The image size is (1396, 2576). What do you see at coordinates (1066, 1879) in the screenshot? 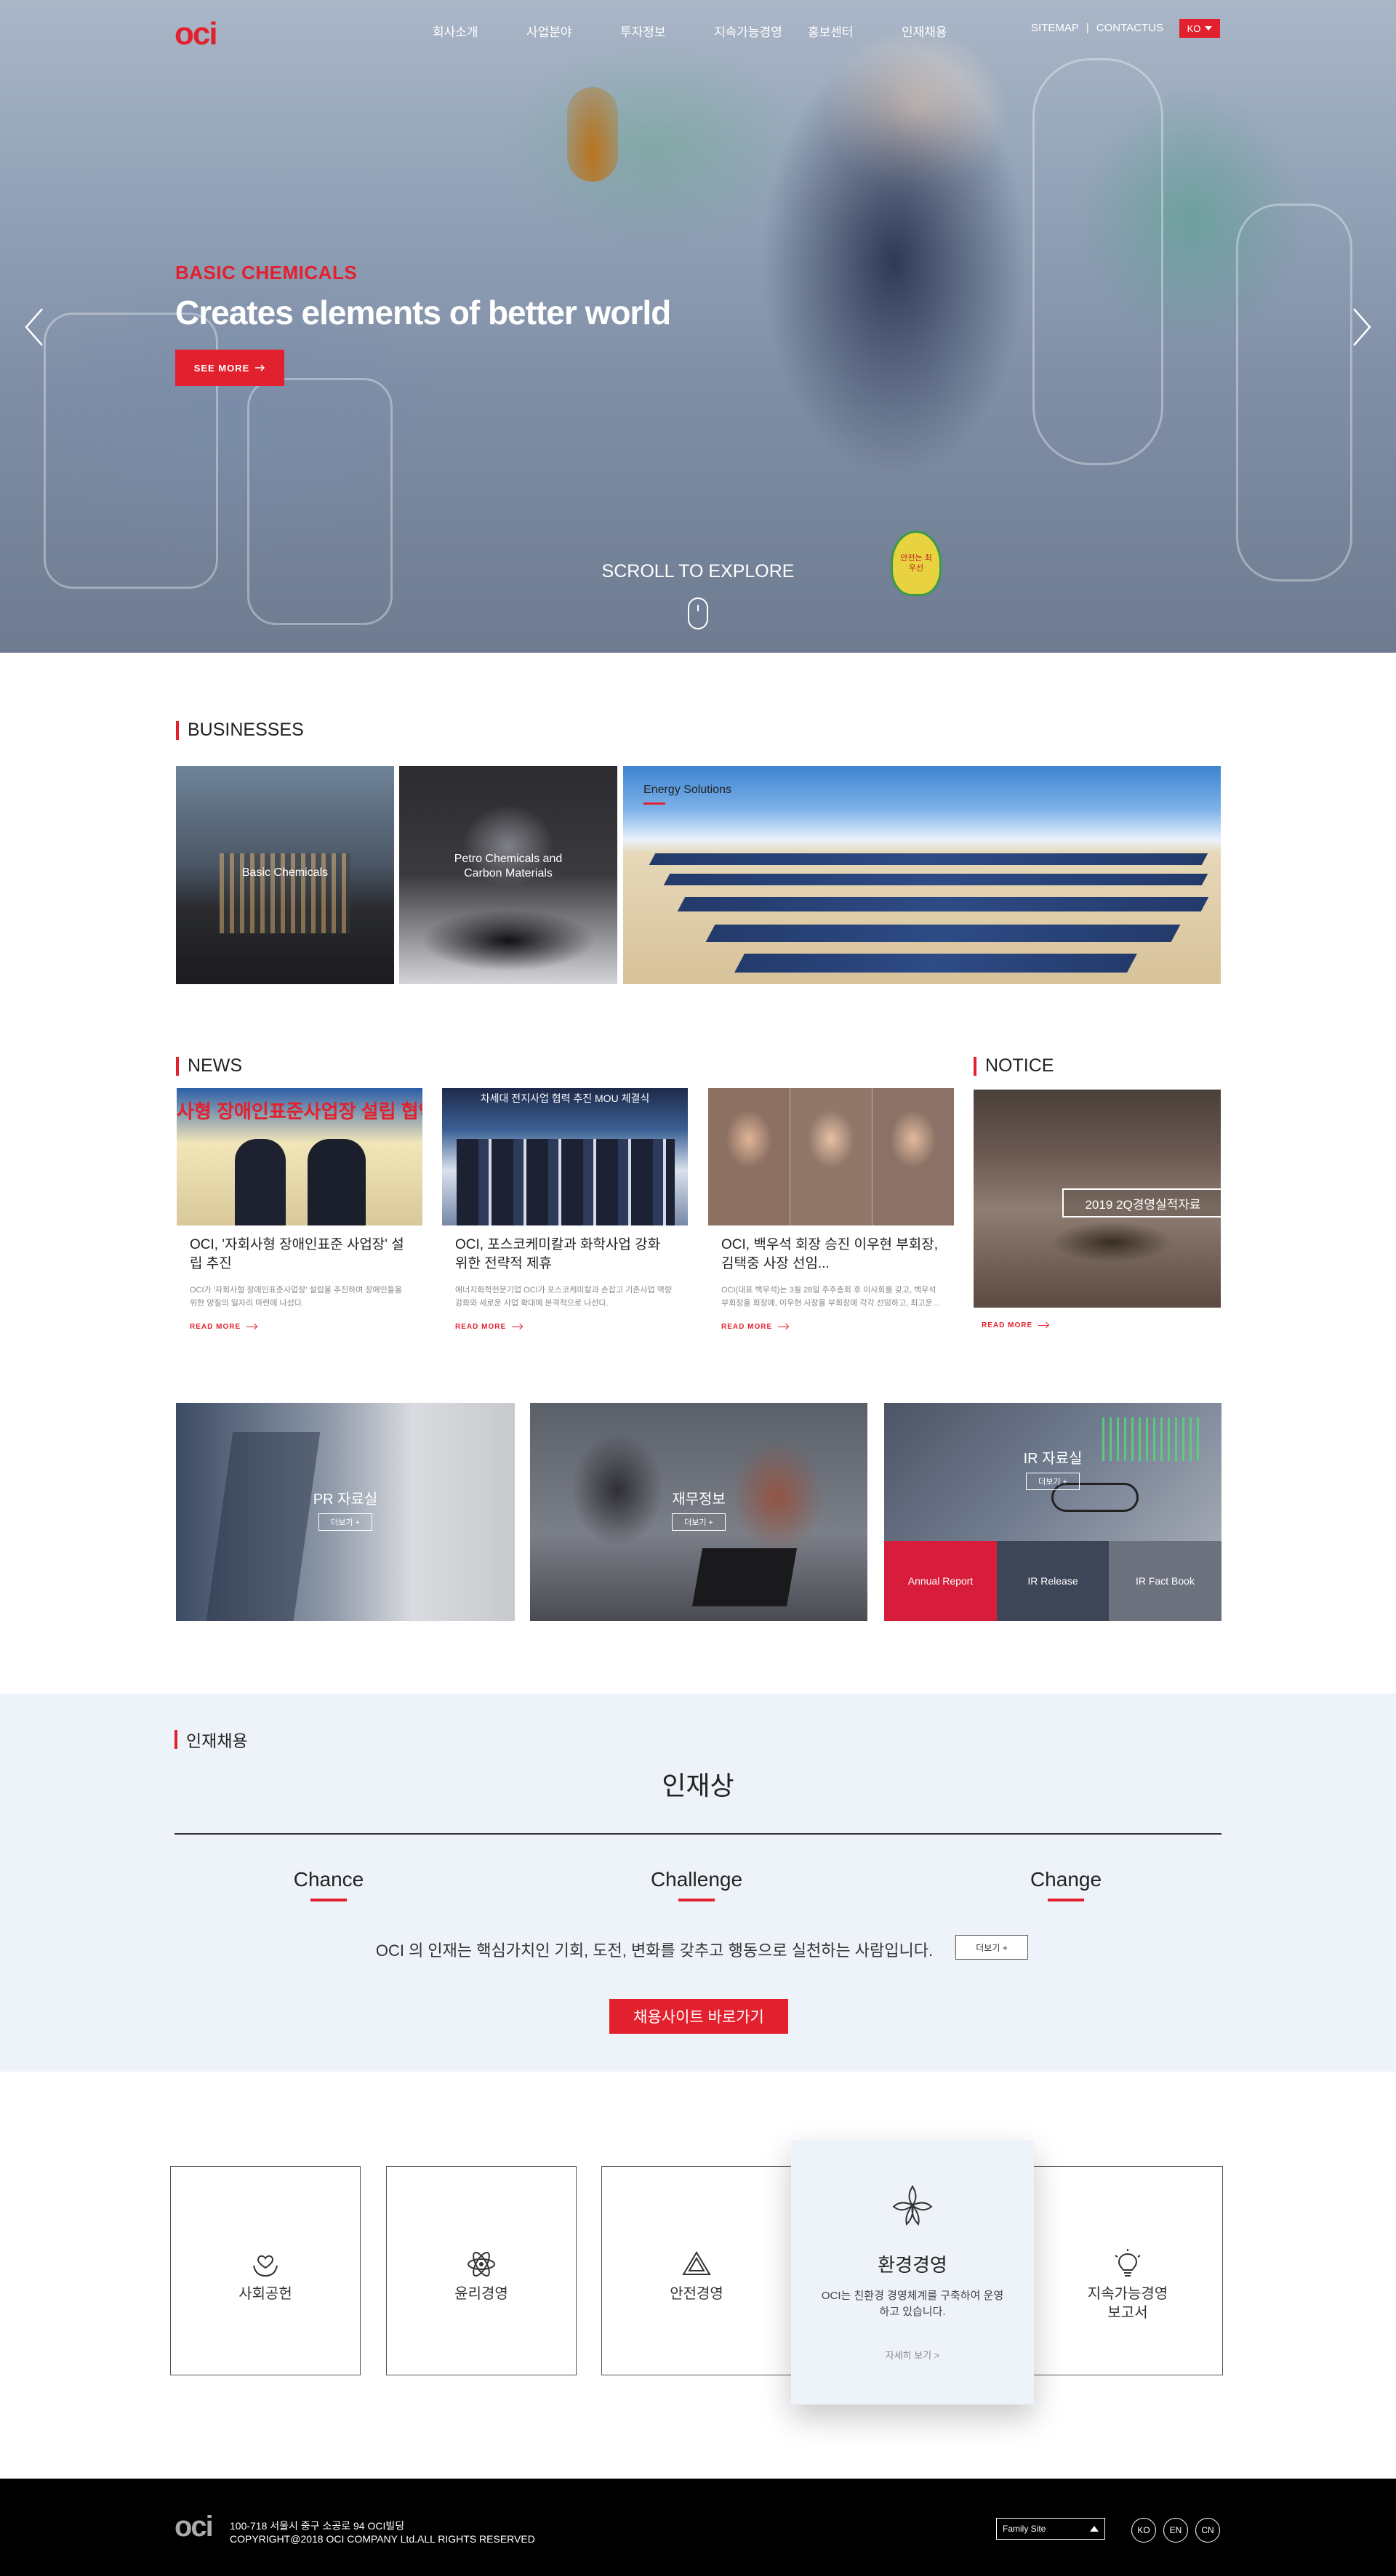
I see `value-label: Change` at bounding box center [1066, 1879].